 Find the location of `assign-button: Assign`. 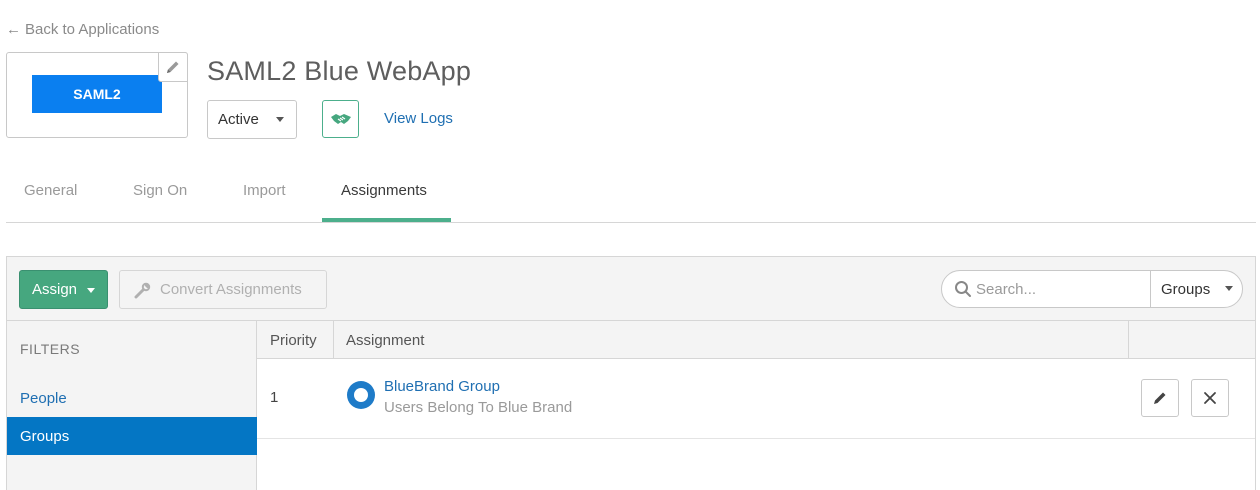

assign-button: Assign is located at coordinates (63, 289).